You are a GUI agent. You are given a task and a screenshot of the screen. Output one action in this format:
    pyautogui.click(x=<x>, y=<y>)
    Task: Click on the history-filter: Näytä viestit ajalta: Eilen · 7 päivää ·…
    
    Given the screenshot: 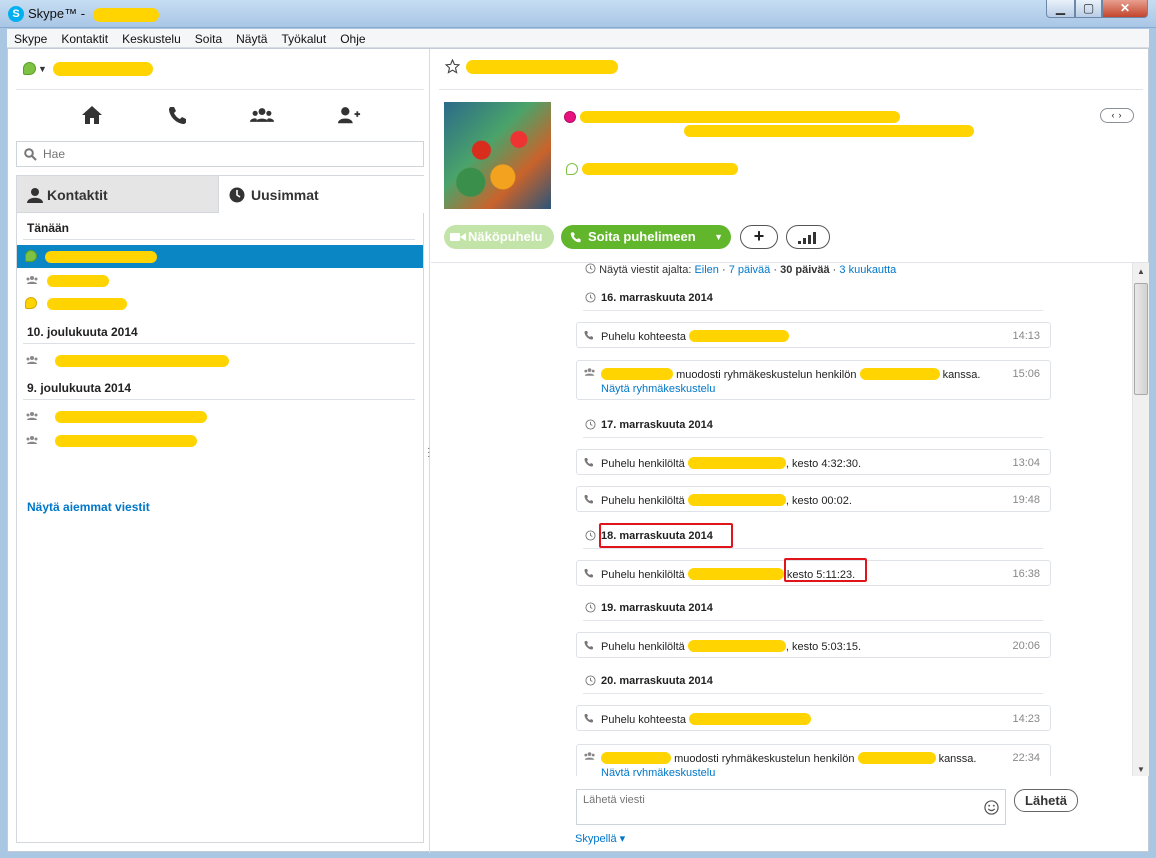 What is the action you would take?
    pyautogui.click(x=740, y=269)
    